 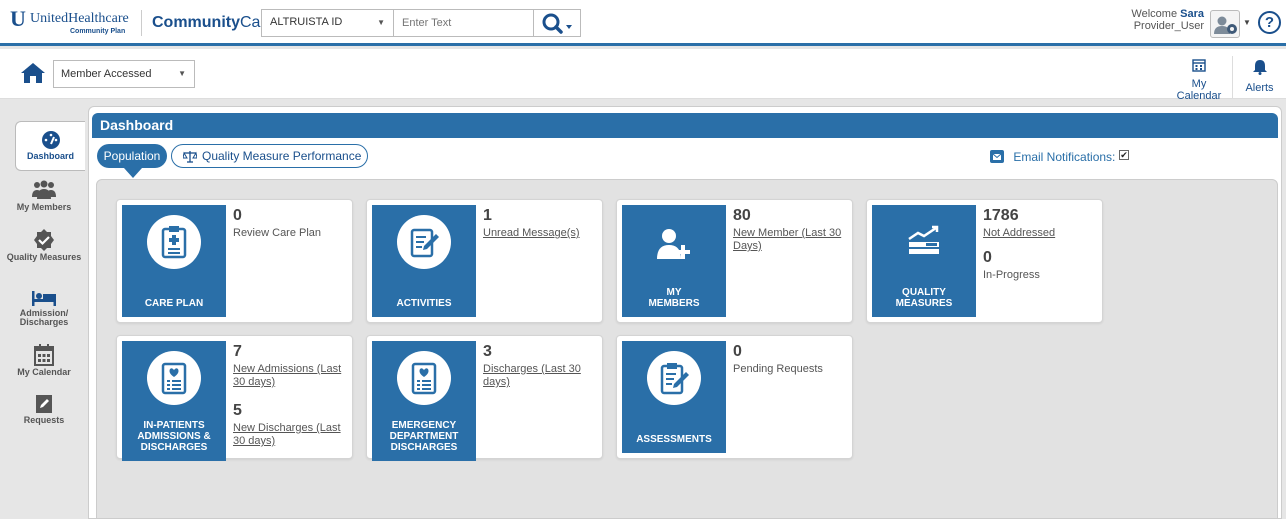 What do you see at coordinates (1124, 155) in the screenshot?
I see `email-notifications-checkbox: ✔` at bounding box center [1124, 155].